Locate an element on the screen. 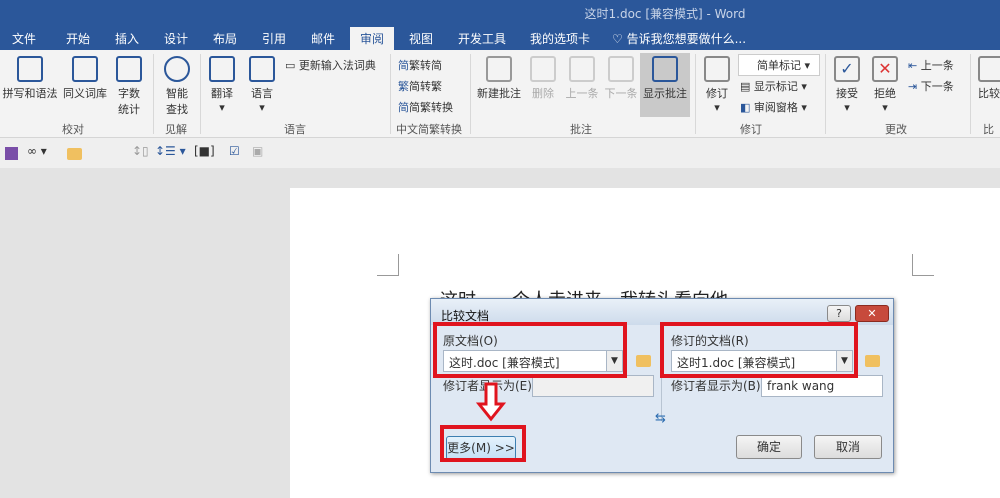 Image resolution: width=1000 pixels, height=498 pixels. tab-home: 开始 is located at coordinates (78, 38).